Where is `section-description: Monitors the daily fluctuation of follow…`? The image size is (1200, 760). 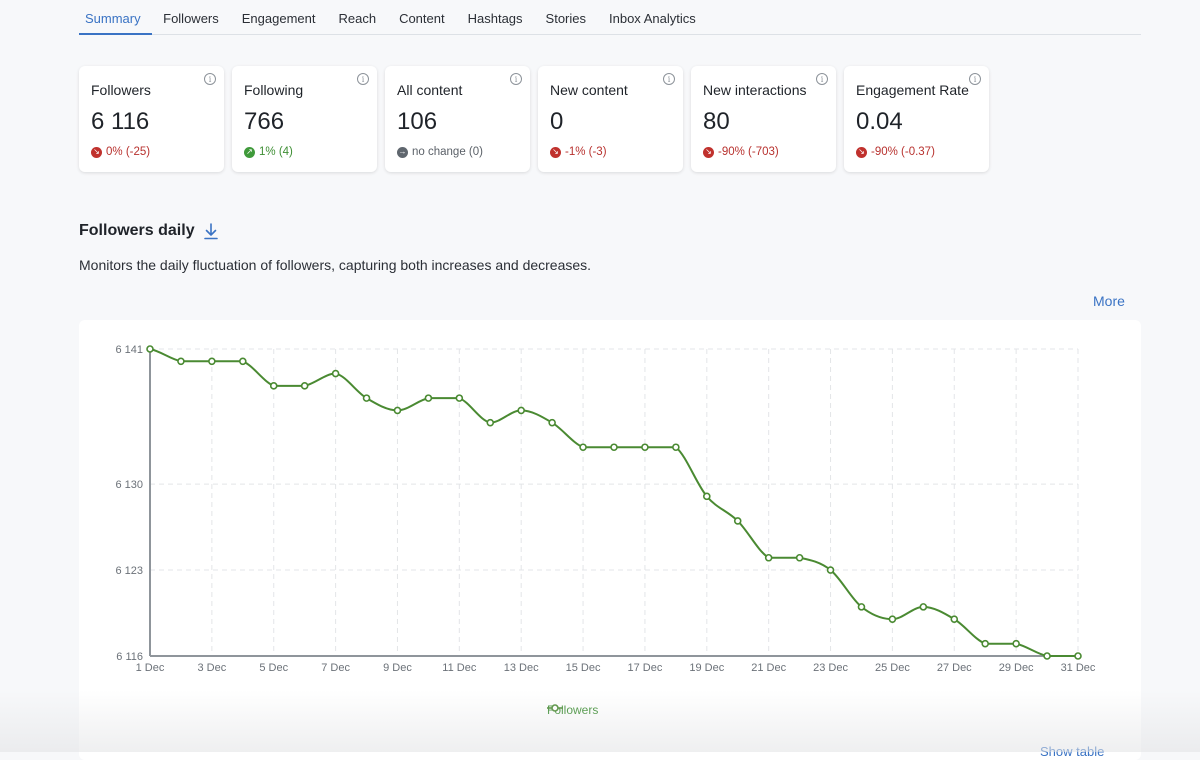
section-description: Monitors the daily fluctuation of follow… is located at coordinates (335, 265).